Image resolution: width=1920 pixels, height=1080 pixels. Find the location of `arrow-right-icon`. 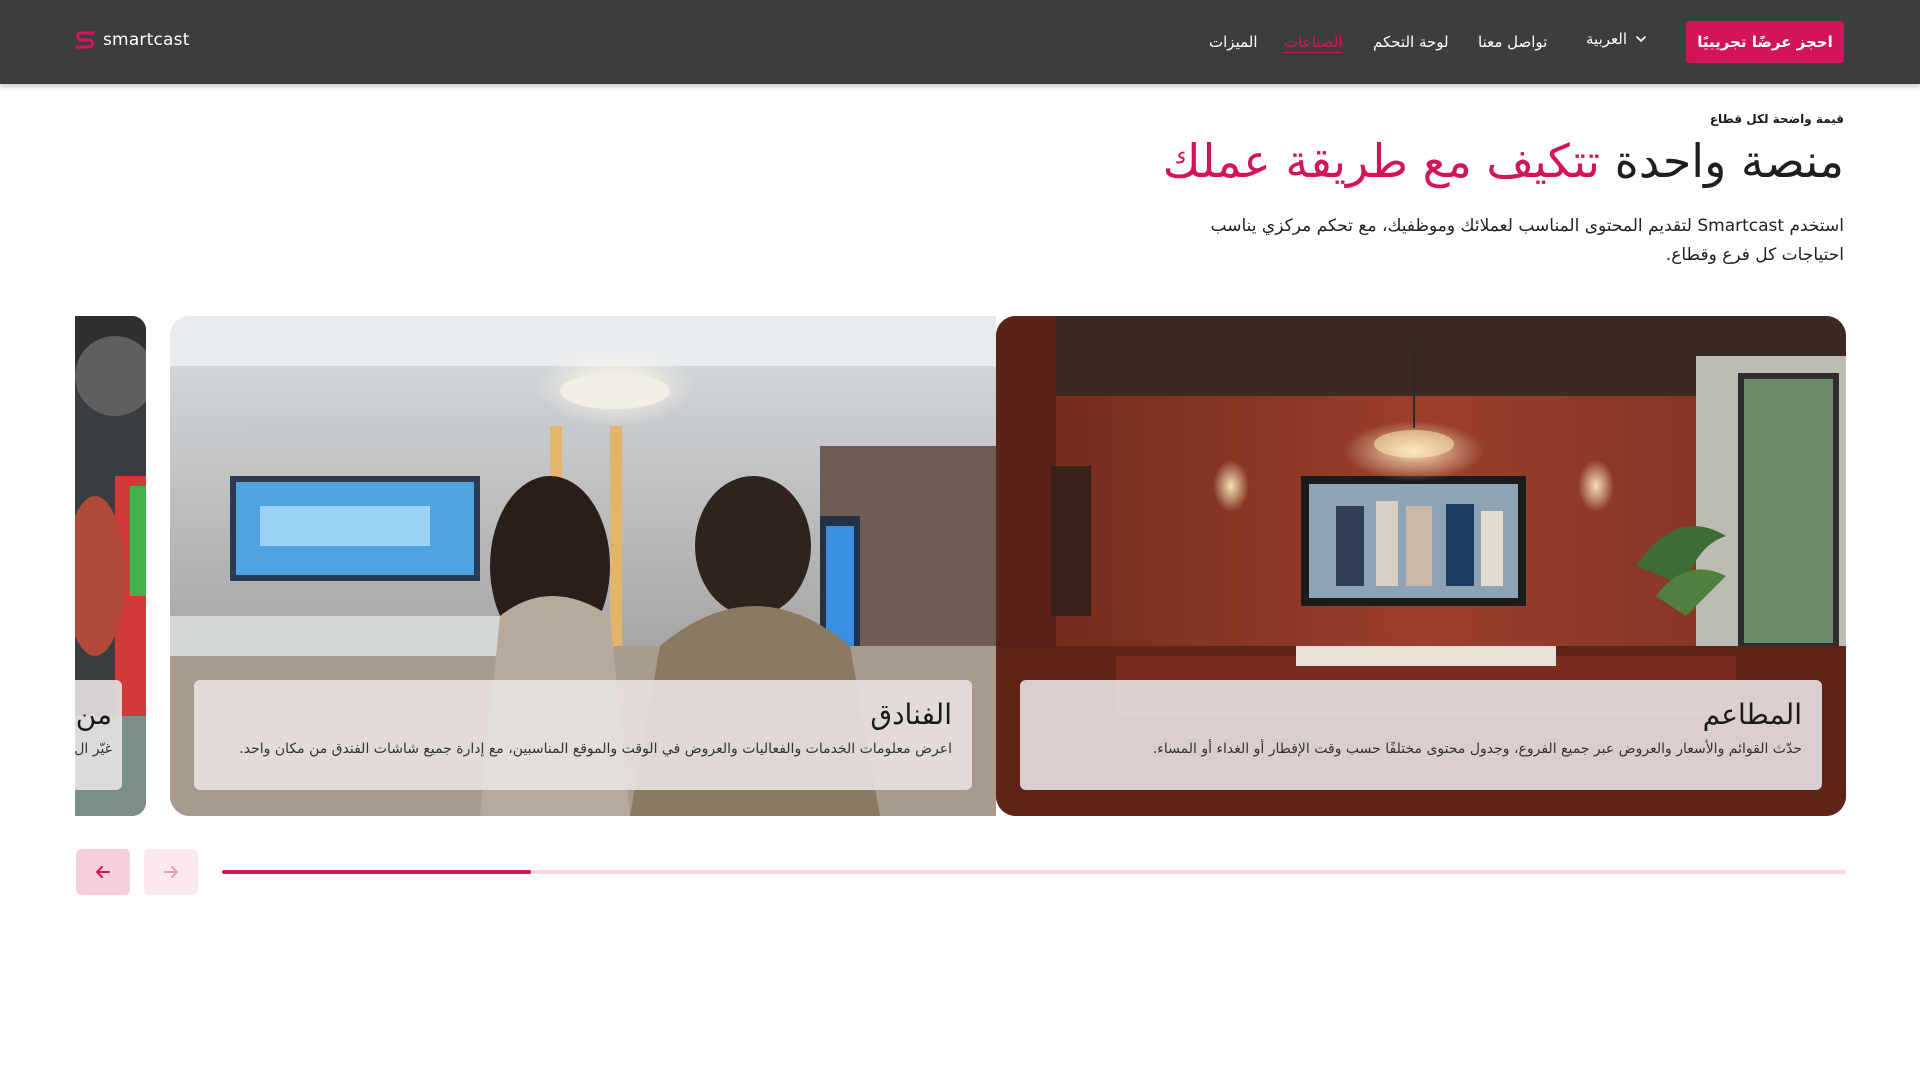

arrow-right-icon is located at coordinates (171, 872).